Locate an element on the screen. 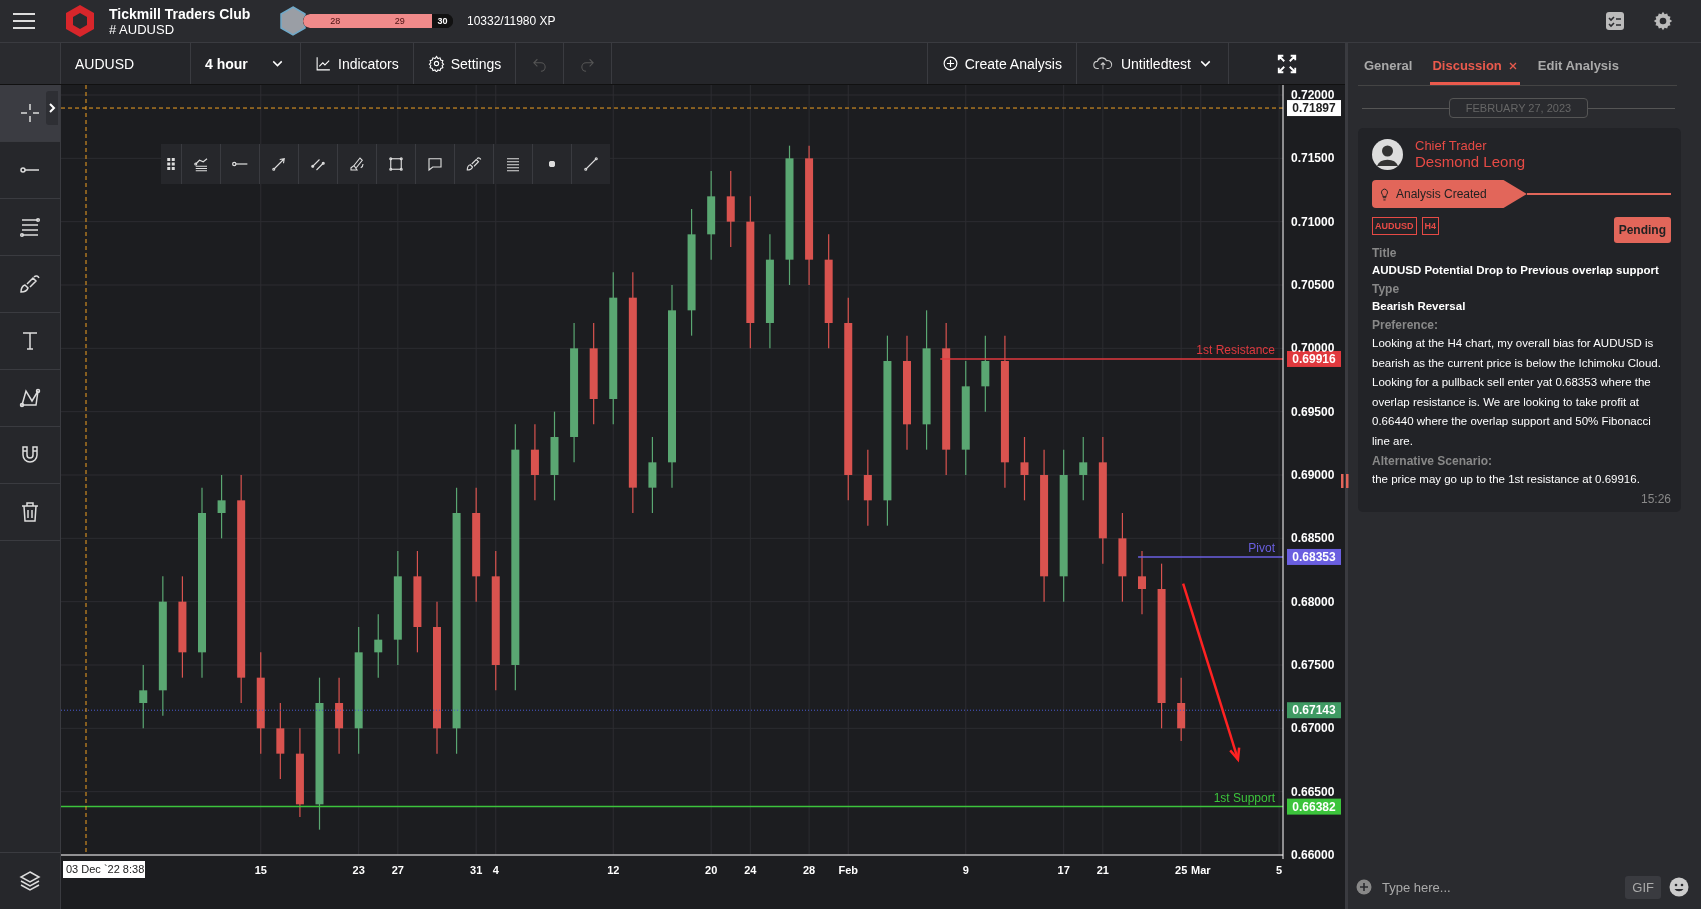  logo-icon is located at coordinates (80, 21).